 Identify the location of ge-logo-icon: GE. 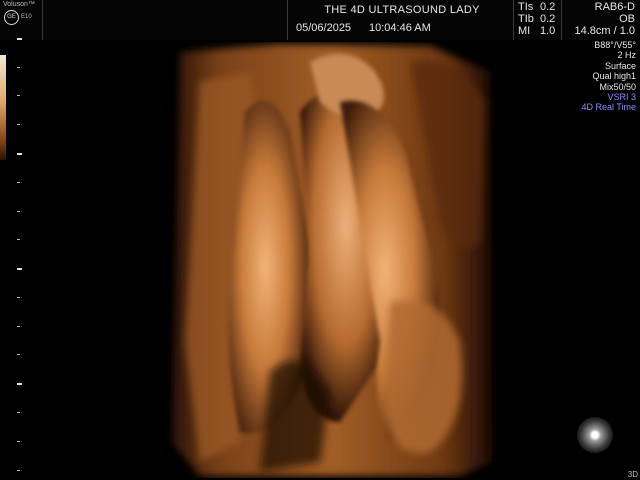
(11, 17).